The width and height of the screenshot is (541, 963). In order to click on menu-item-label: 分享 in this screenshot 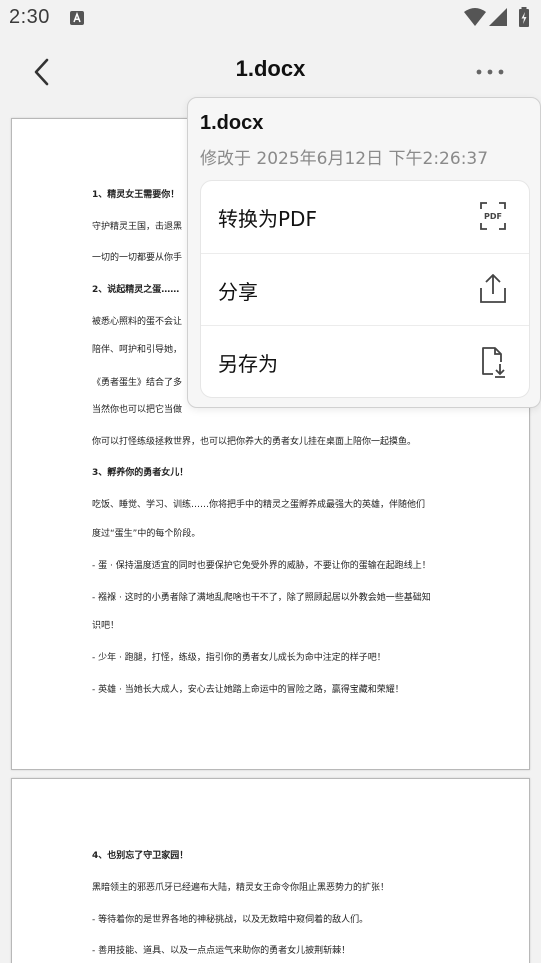, I will do `click(238, 292)`.